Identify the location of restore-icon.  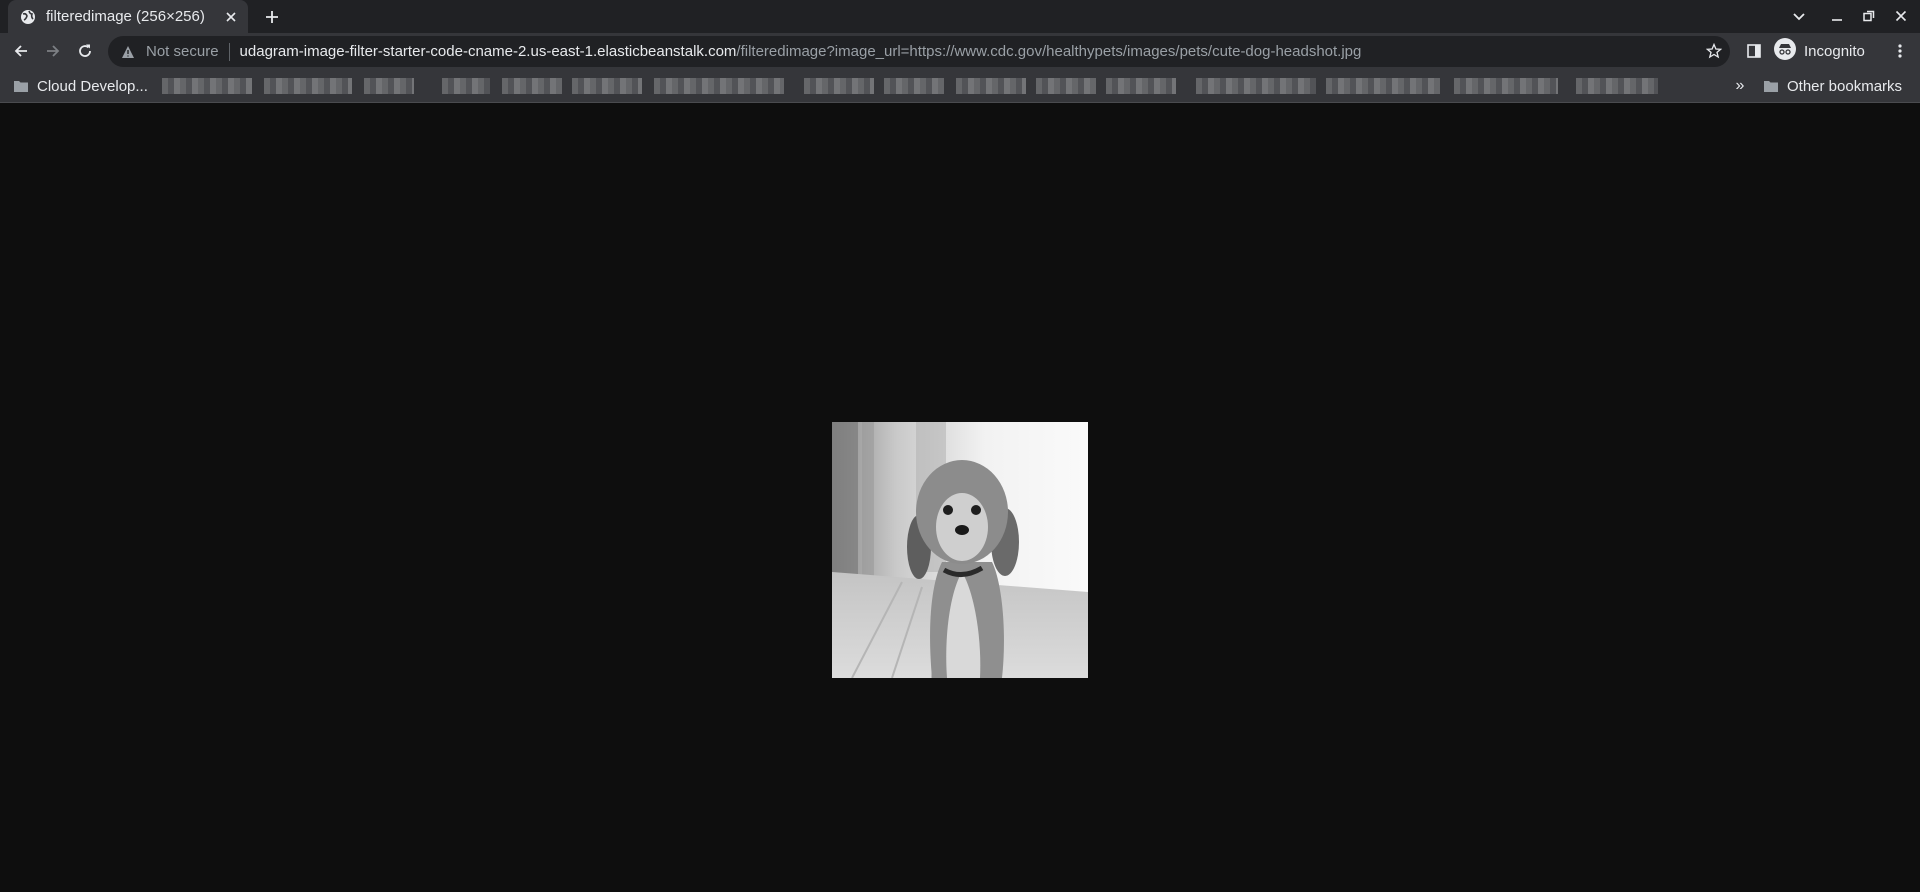
(1869, 16).